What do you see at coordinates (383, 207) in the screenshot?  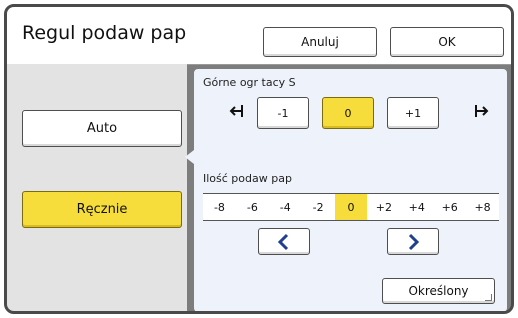 I see `scale-tick: +2` at bounding box center [383, 207].